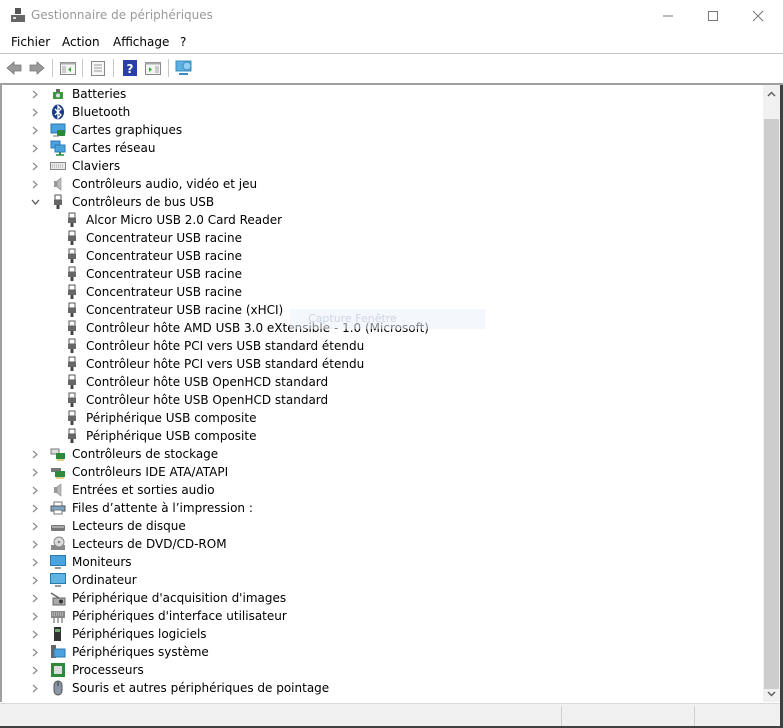  I want to click on tree-category-label: Périphériques d'interface utilisateur, so click(179, 616).